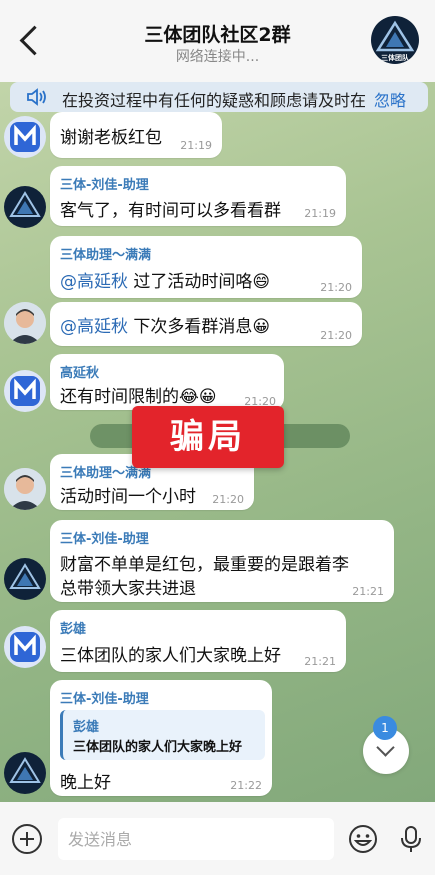 This screenshot has height=875, width=435. I want to click on triangle-logo-icon: 三体团队, so click(395, 41).